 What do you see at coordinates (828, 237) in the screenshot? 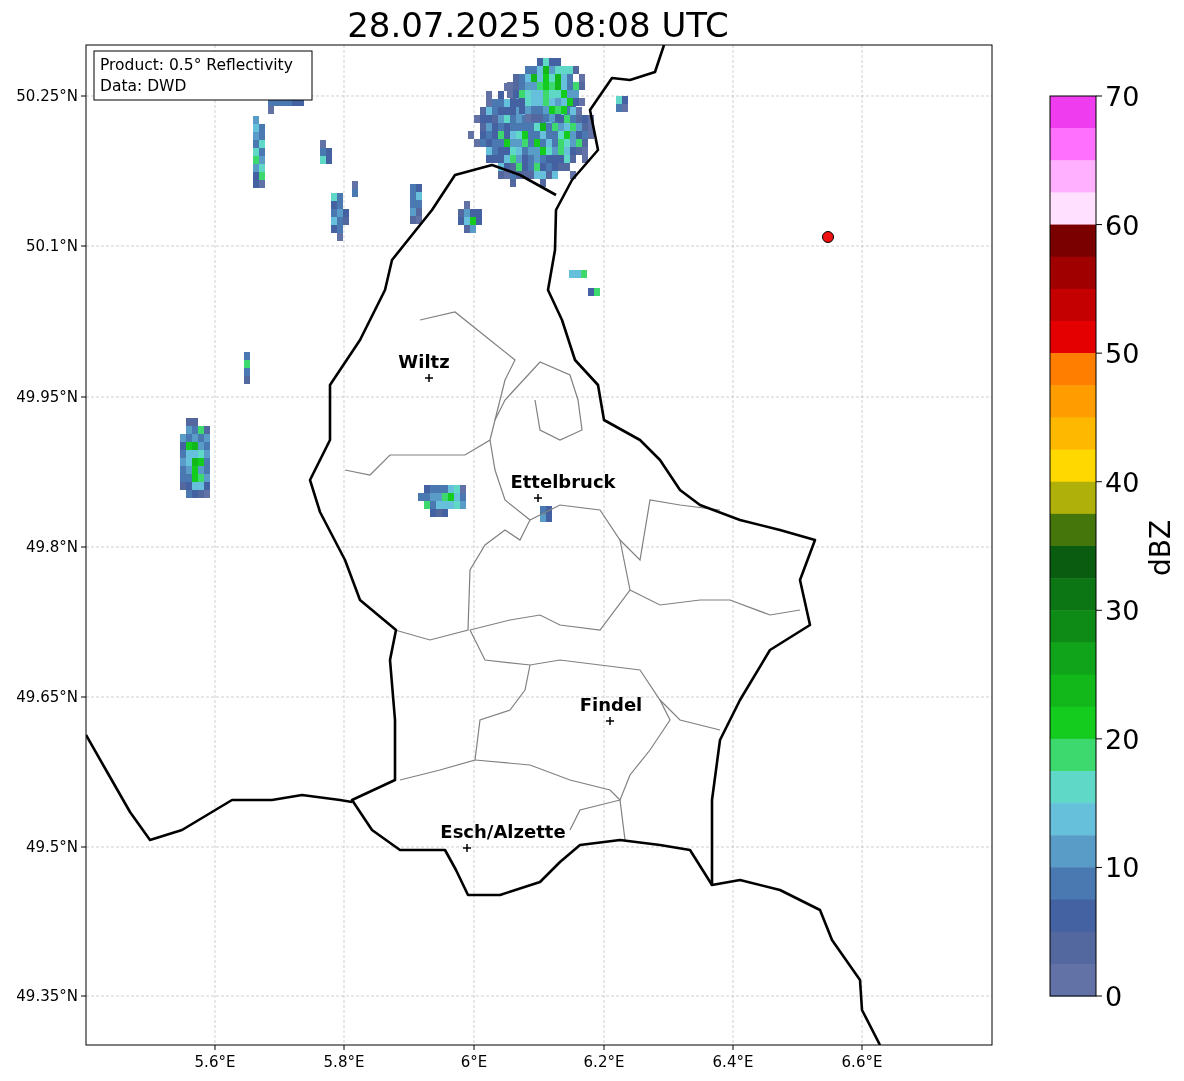
I see `location-dot` at bounding box center [828, 237].